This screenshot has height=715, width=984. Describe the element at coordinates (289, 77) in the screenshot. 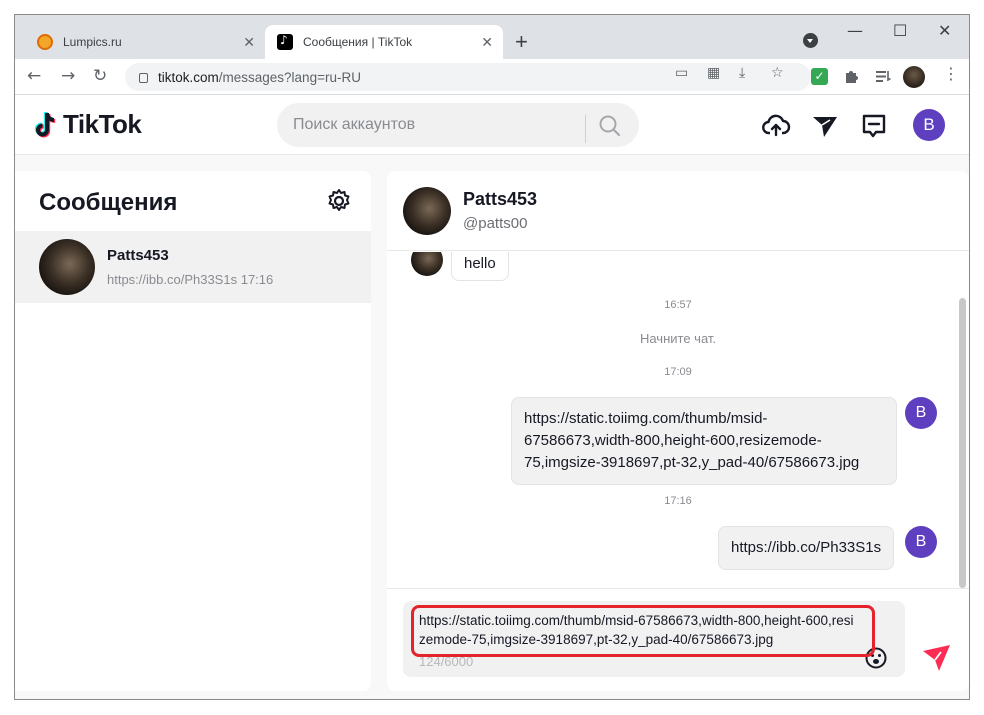

I see `url-path: /messages?lang=ru-RU` at that location.